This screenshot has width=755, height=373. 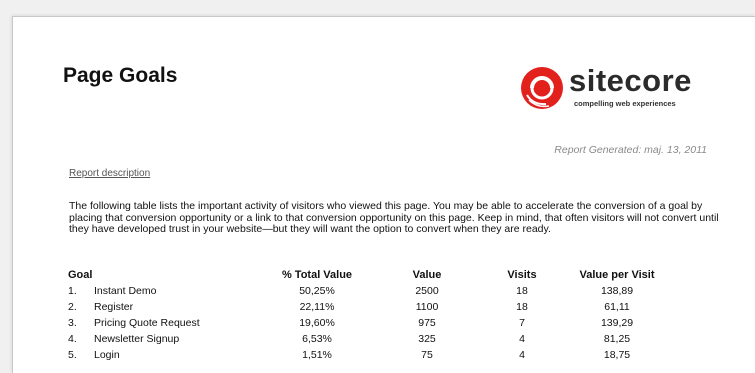 What do you see at coordinates (72, 307) in the screenshot?
I see `row-number: 2.` at bounding box center [72, 307].